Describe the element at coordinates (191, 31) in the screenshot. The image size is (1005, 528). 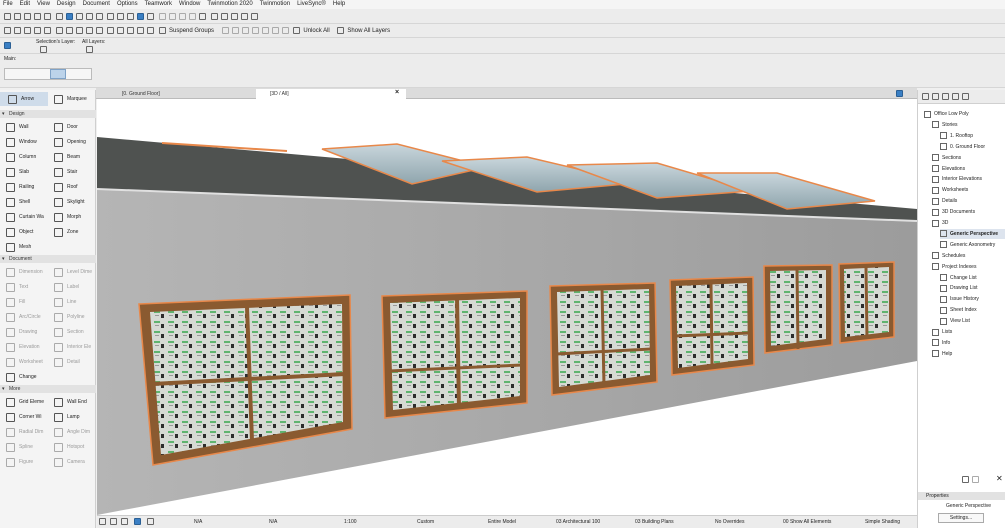
I see `suspend-groups-button: Suspend Groups` at that location.